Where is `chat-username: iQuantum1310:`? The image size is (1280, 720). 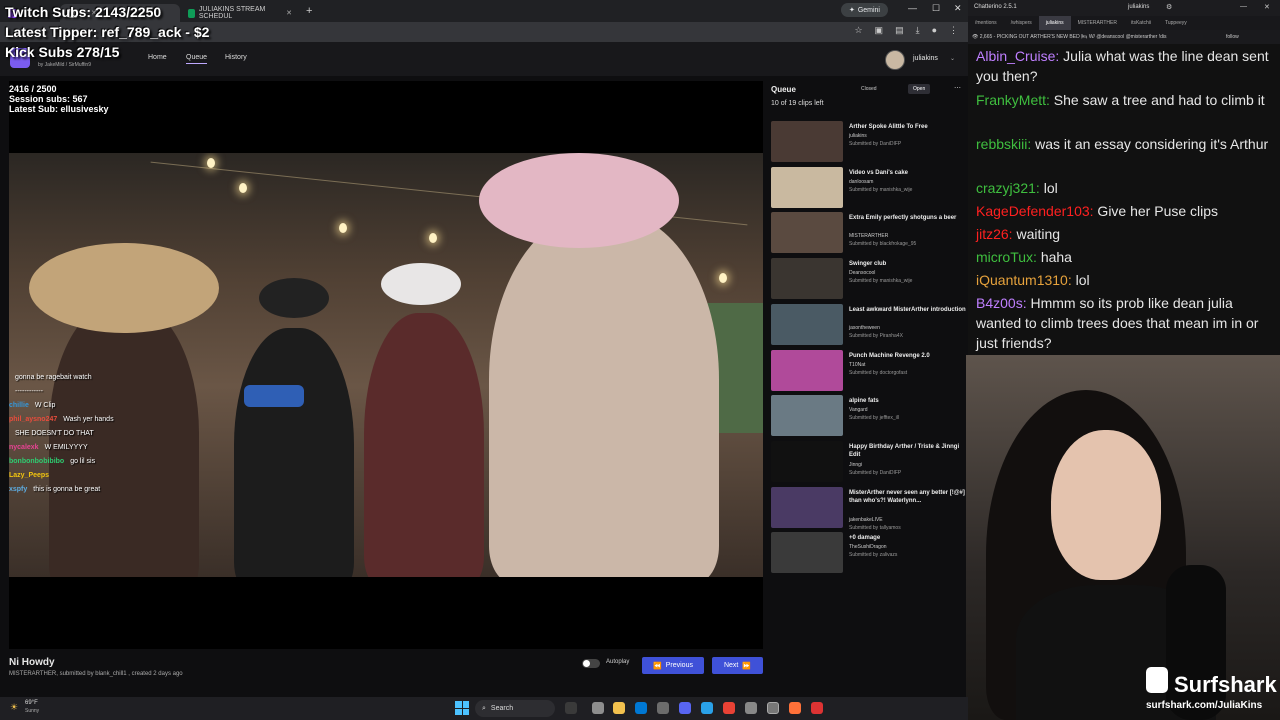 chat-username: iQuantum1310: is located at coordinates (1024, 280).